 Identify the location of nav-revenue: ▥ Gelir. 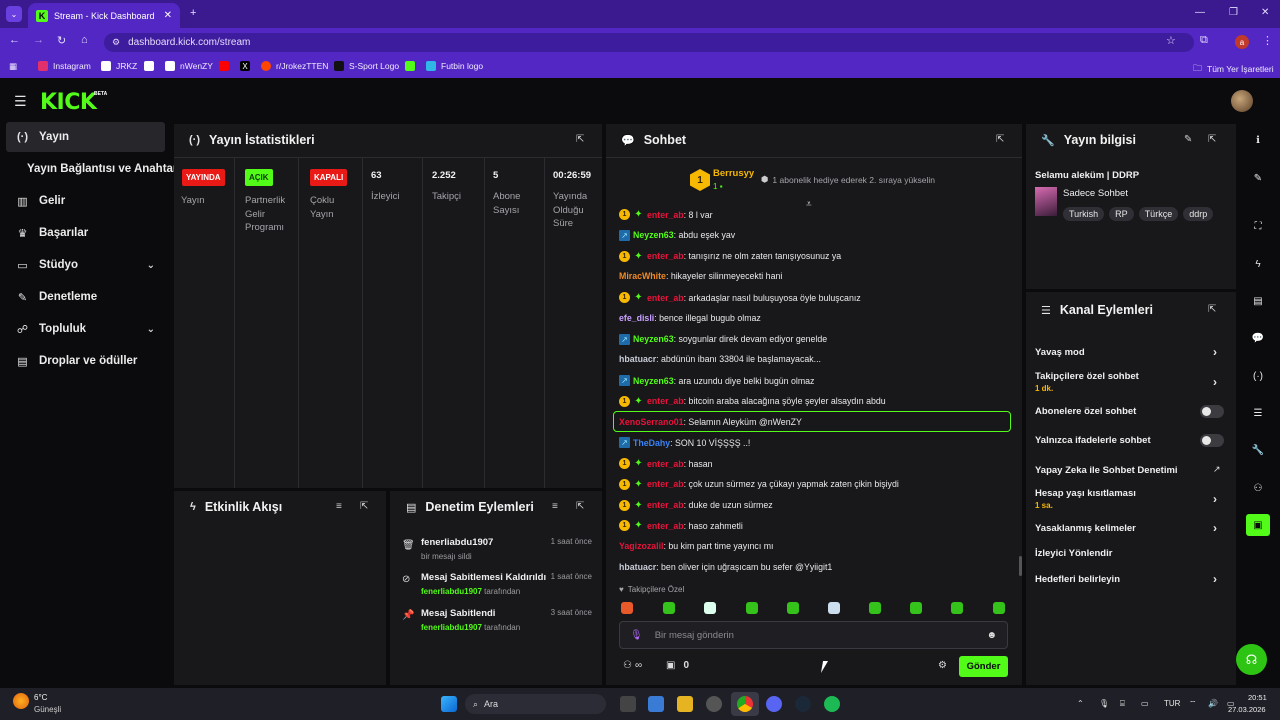
(85, 201).